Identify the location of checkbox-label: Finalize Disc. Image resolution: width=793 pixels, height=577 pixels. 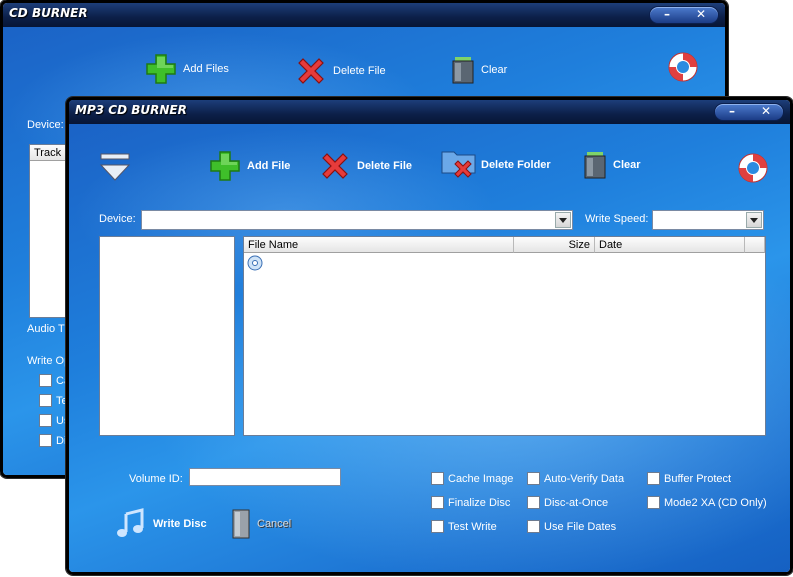
(479, 502).